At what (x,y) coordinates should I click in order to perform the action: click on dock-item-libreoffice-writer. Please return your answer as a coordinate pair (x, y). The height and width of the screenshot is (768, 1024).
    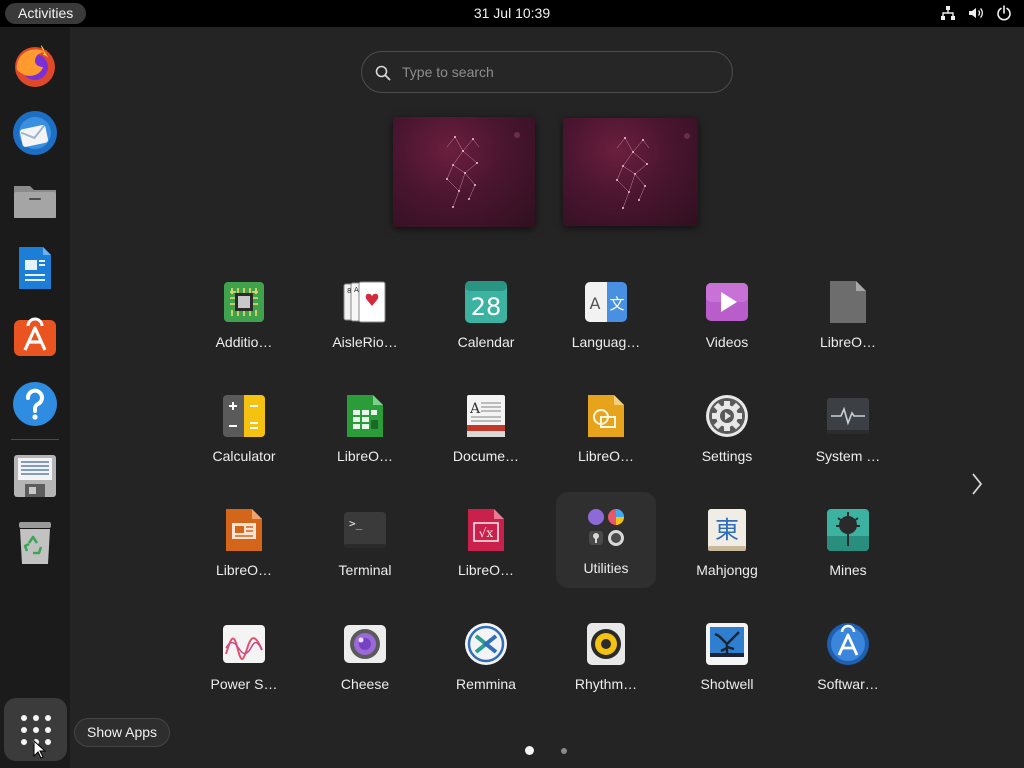
    Looking at the image, I should click on (35, 268).